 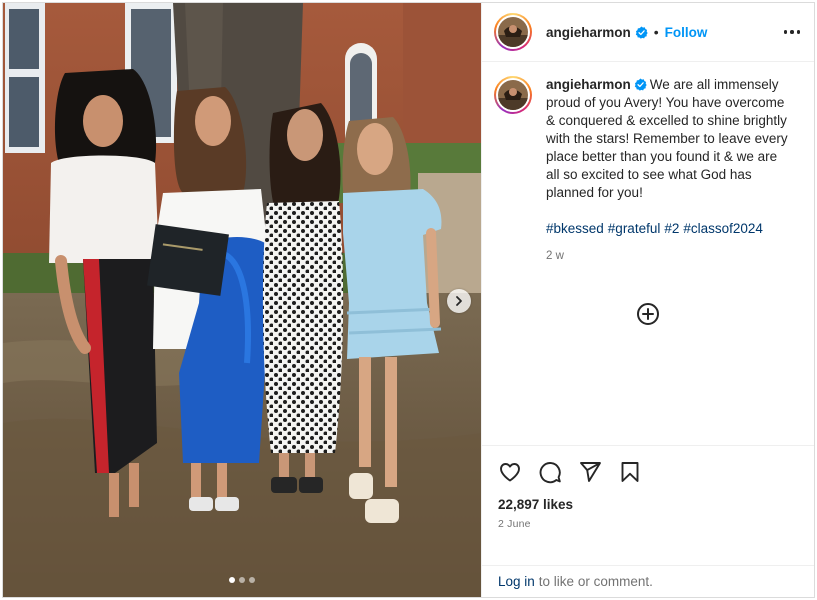 I want to click on post-actions: 22,897 likes 2 June, so click(x=648, y=505).